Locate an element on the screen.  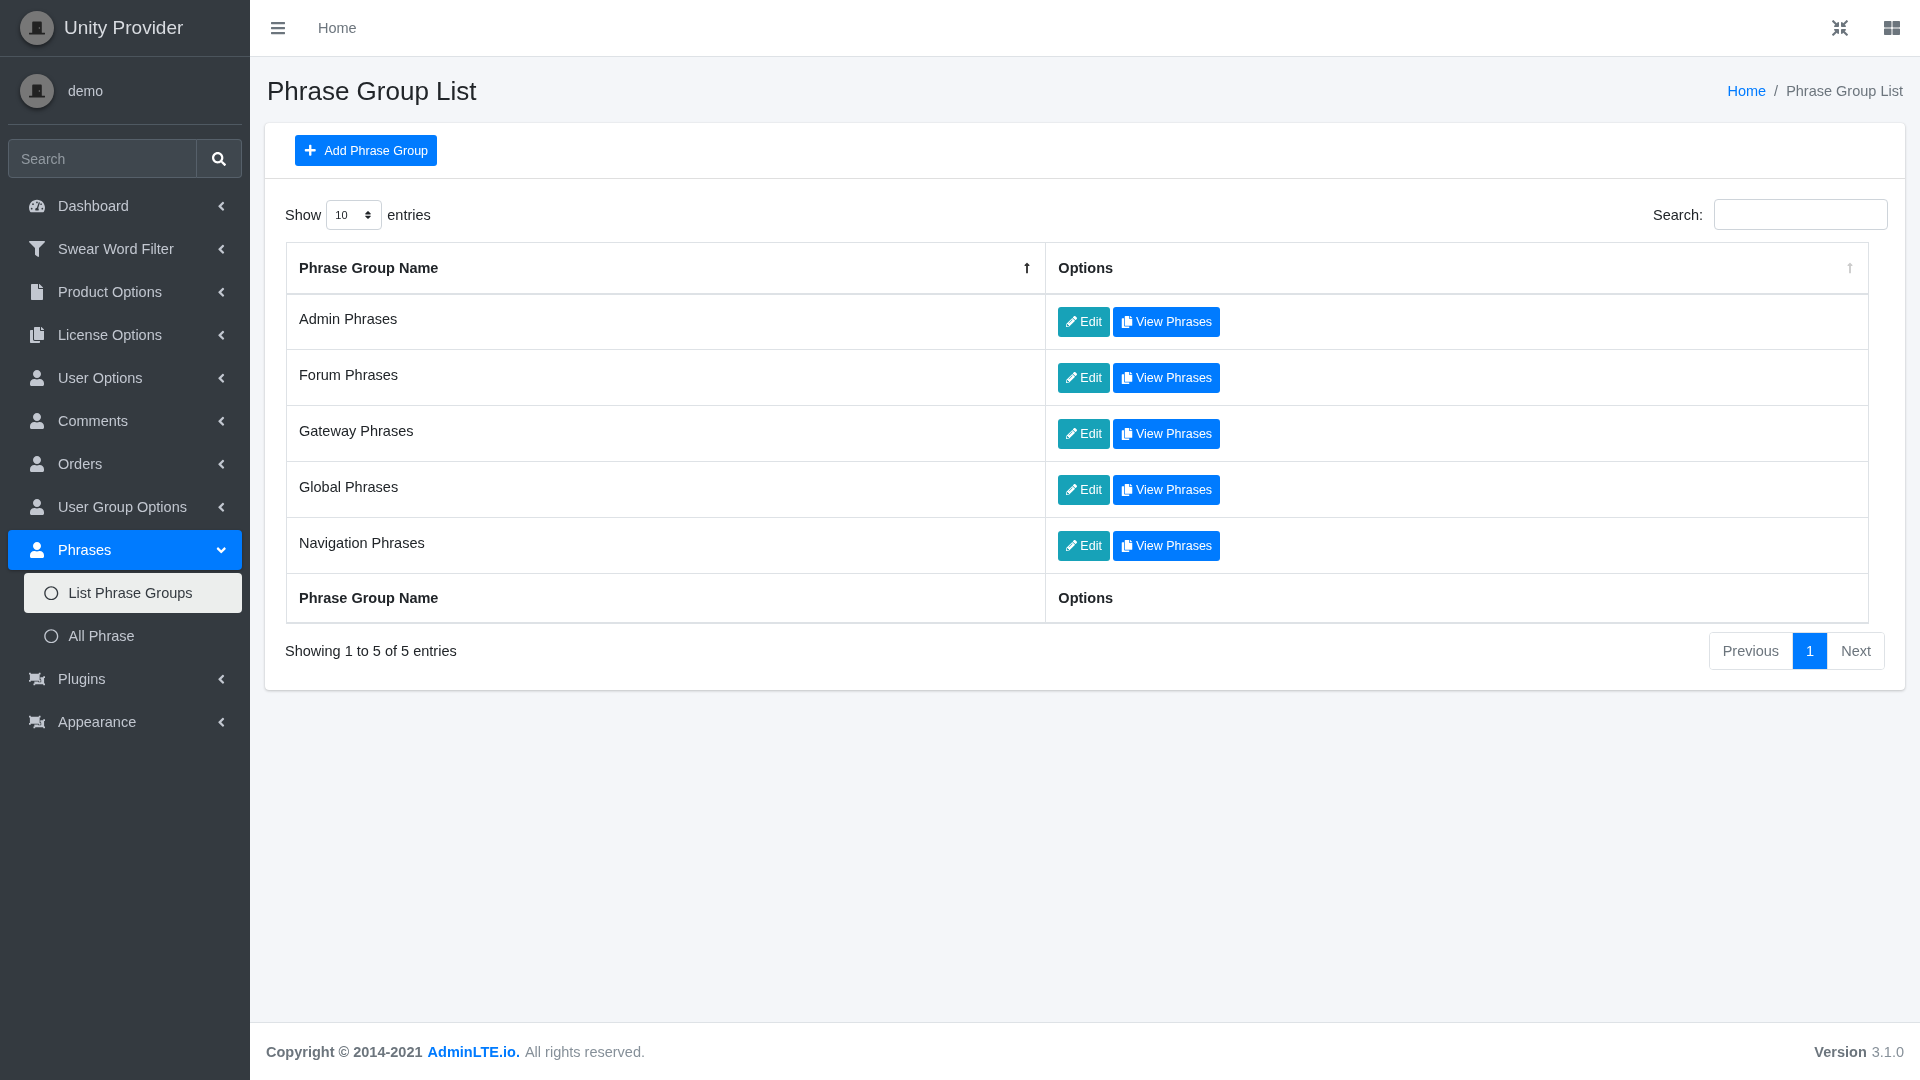
filter-icon is located at coordinates (37, 249).